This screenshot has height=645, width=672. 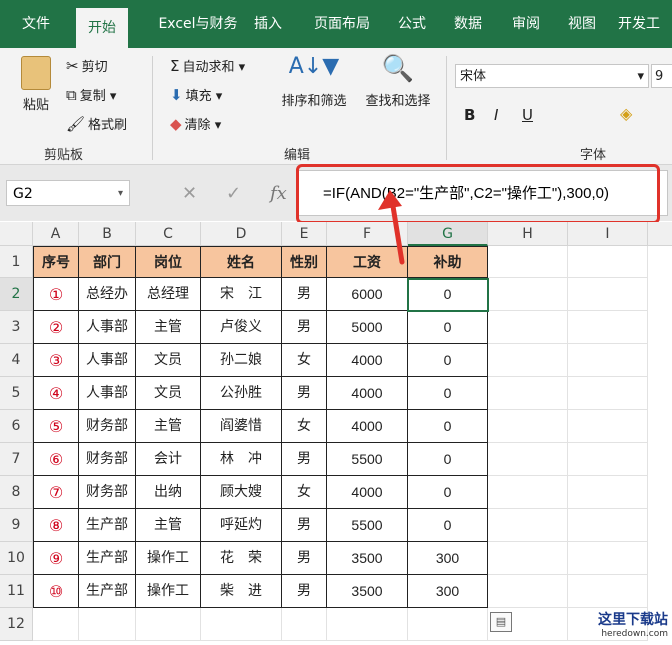 I want to click on table-cell: 出纳, so click(x=168, y=492).